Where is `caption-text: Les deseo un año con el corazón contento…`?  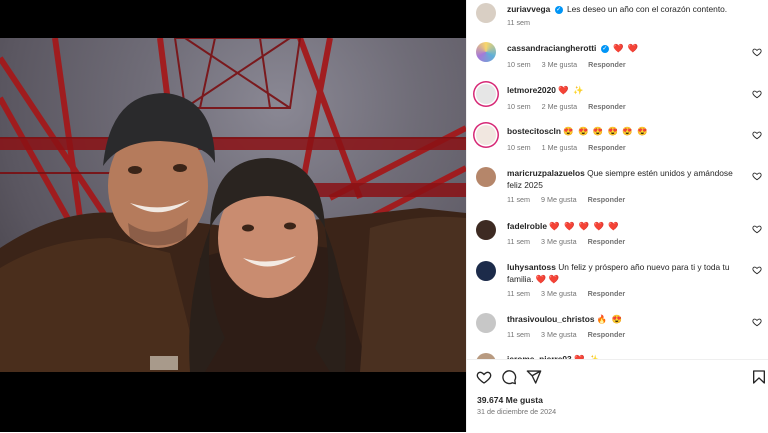 caption-text: Les deseo un año con el corazón contento… is located at coordinates (647, 9).